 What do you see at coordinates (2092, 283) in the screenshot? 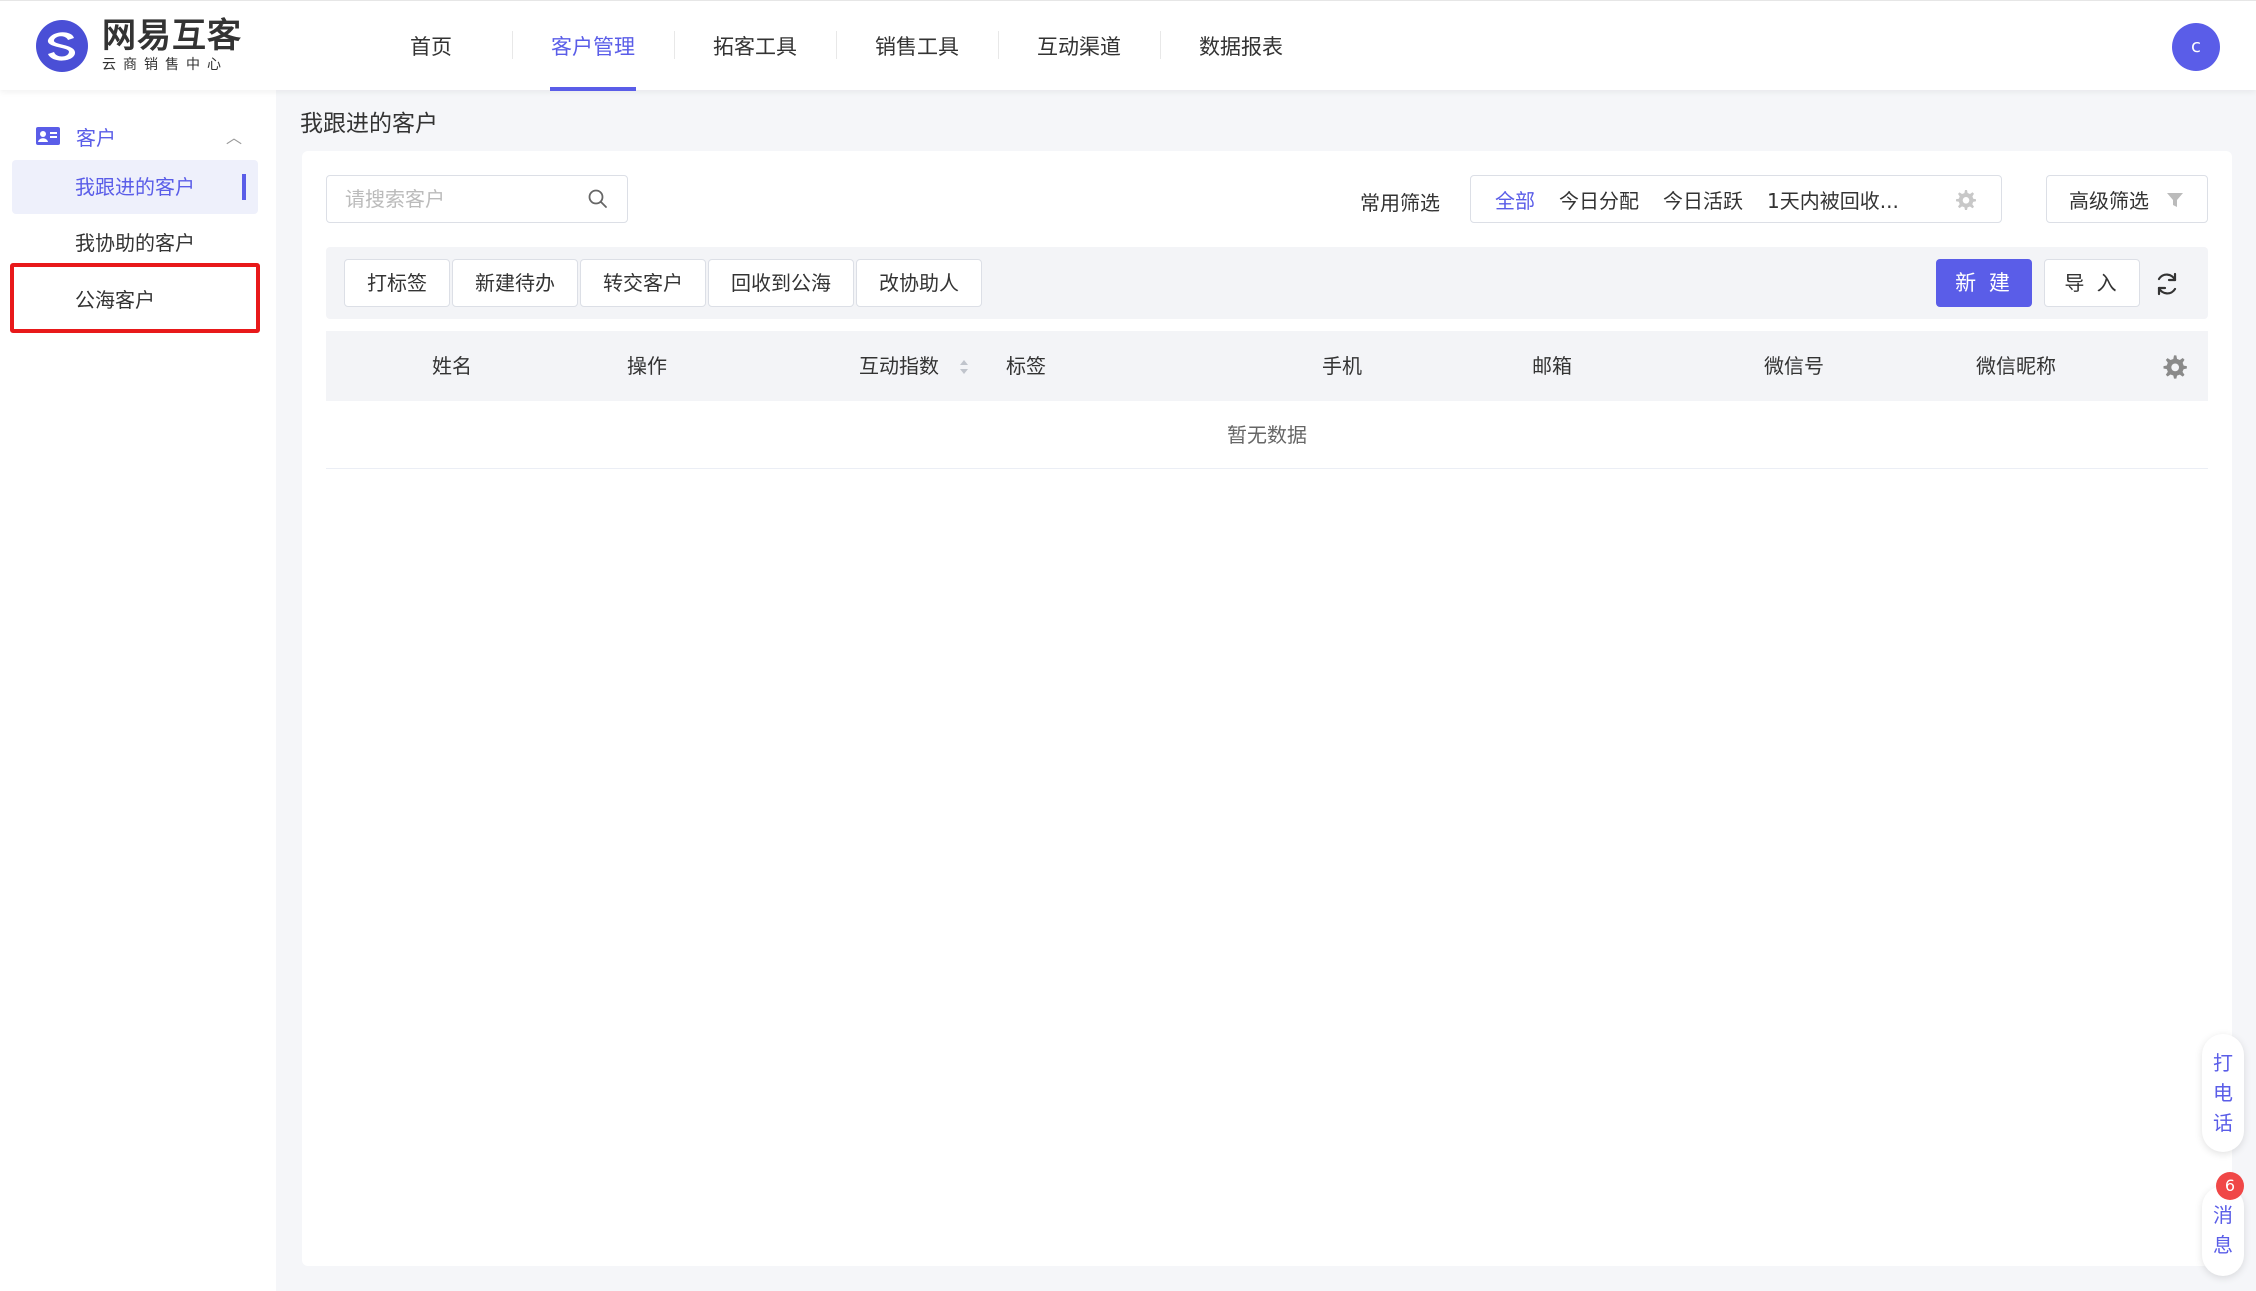
I see `import-button: 导 入` at bounding box center [2092, 283].